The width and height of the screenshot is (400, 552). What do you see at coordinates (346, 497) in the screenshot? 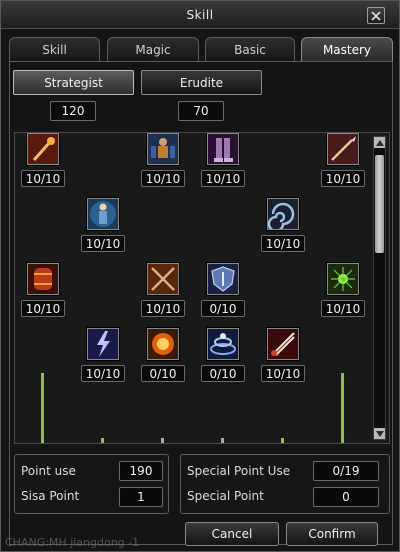
I see `special-point-value: 0` at bounding box center [346, 497].